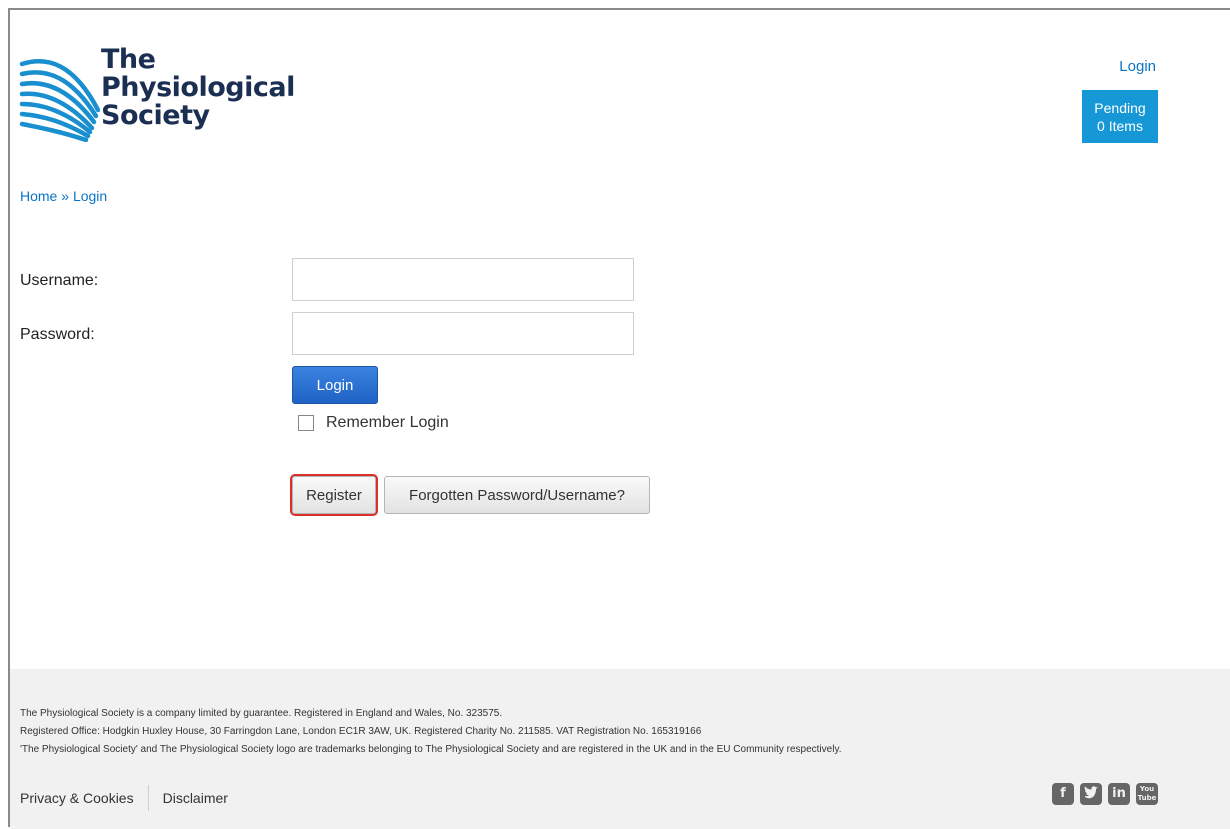 The width and height of the screenshot is (1230, 829). I want to click on site-logo: The Physiological Society, so click(158, 99).